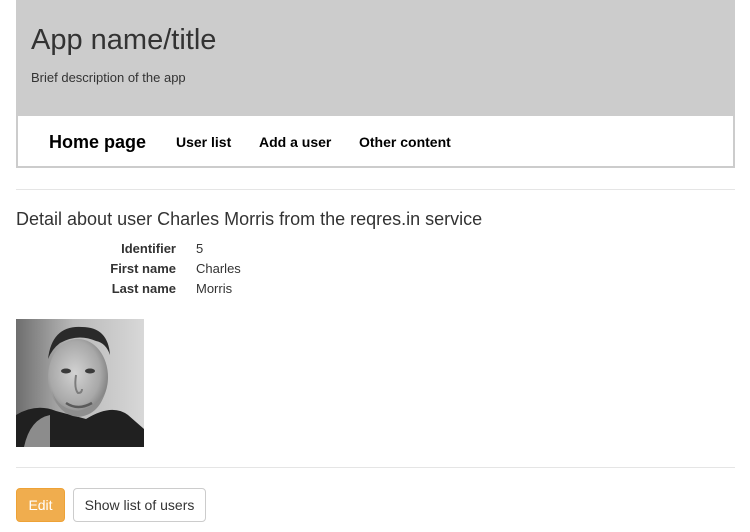 This screenshot has width=750, height=532. I want to click on divider-bottom, so click(375, 467).